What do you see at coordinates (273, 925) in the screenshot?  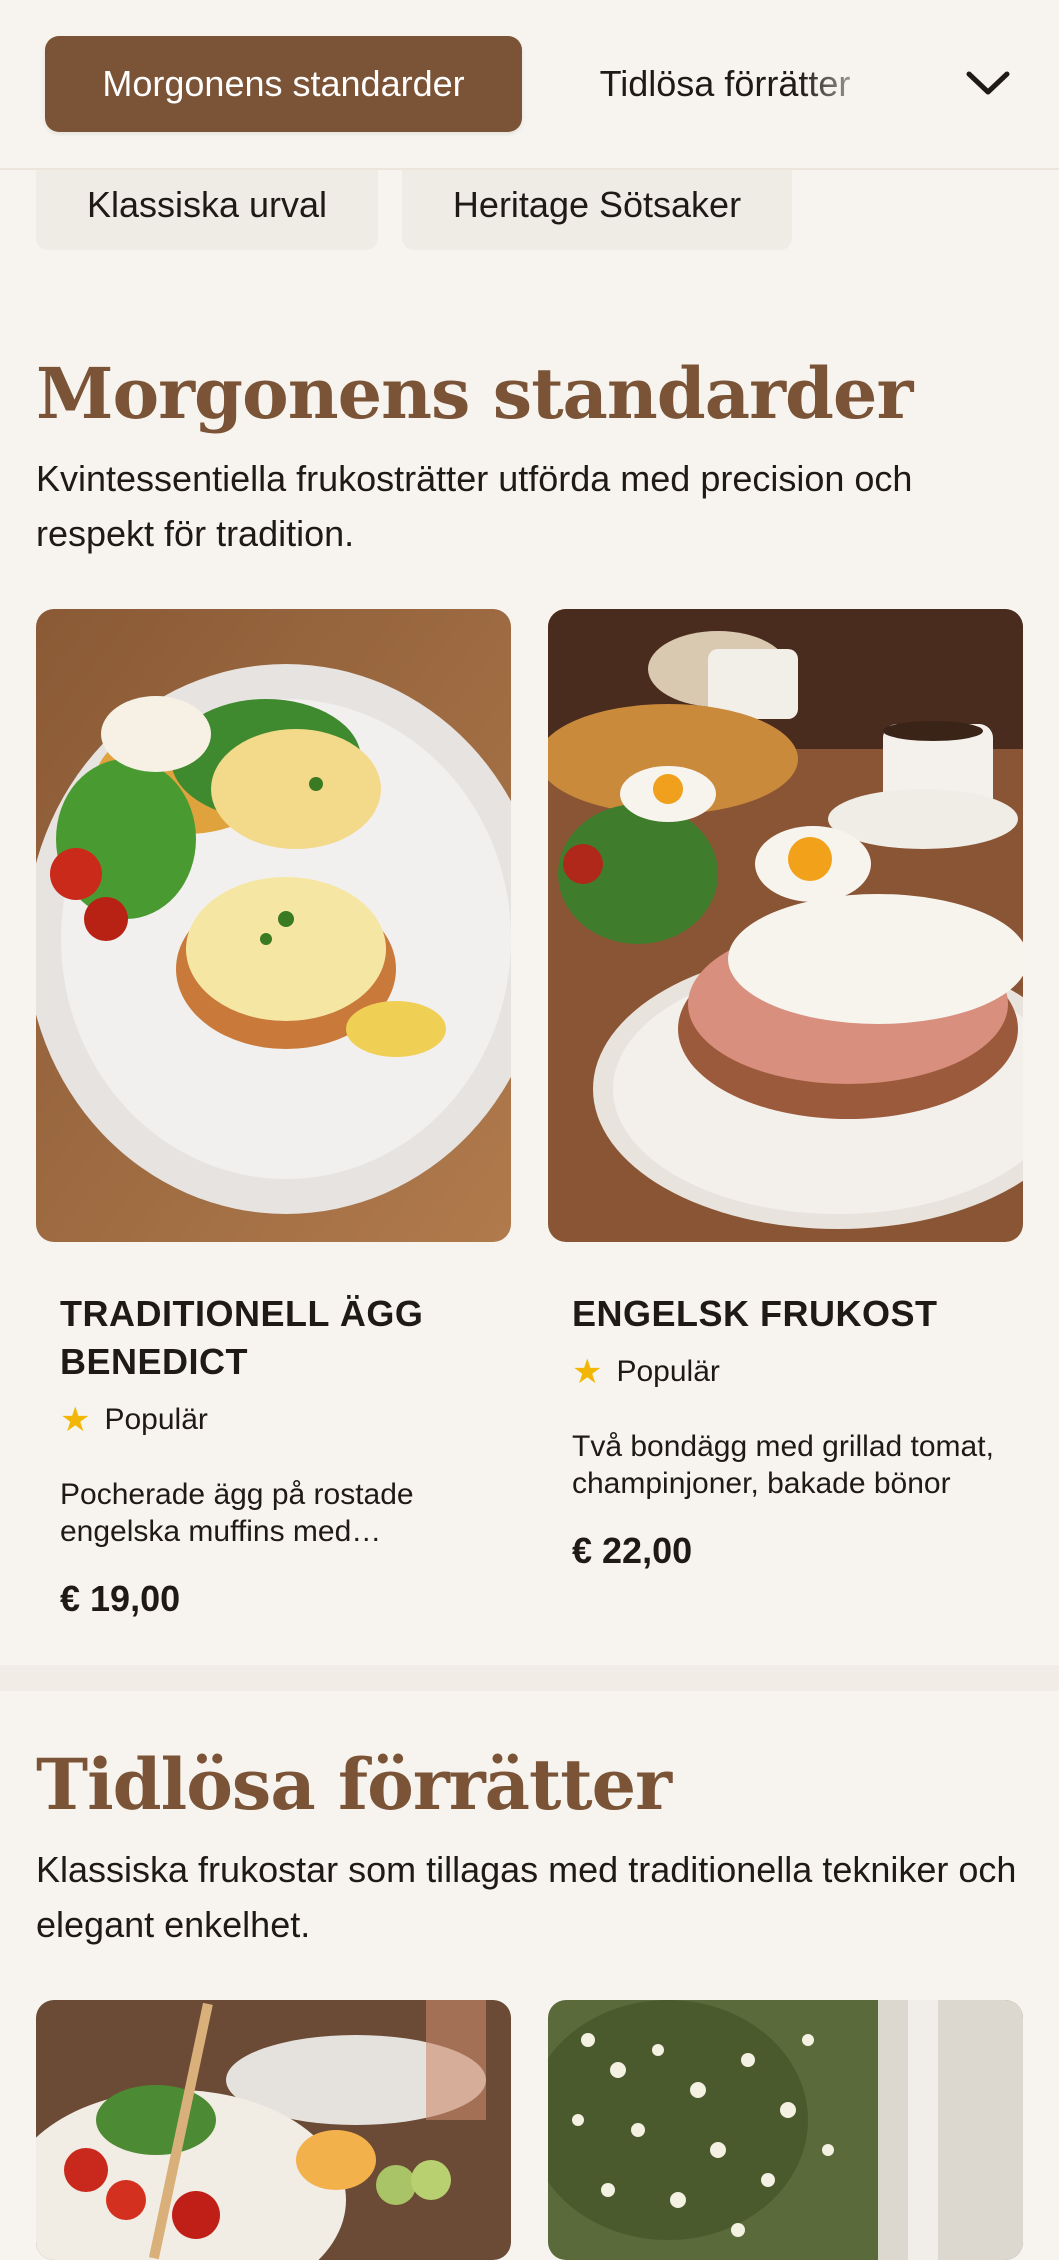 I see `dish-image-eggs-benedict` at bounding box center [273, 925].